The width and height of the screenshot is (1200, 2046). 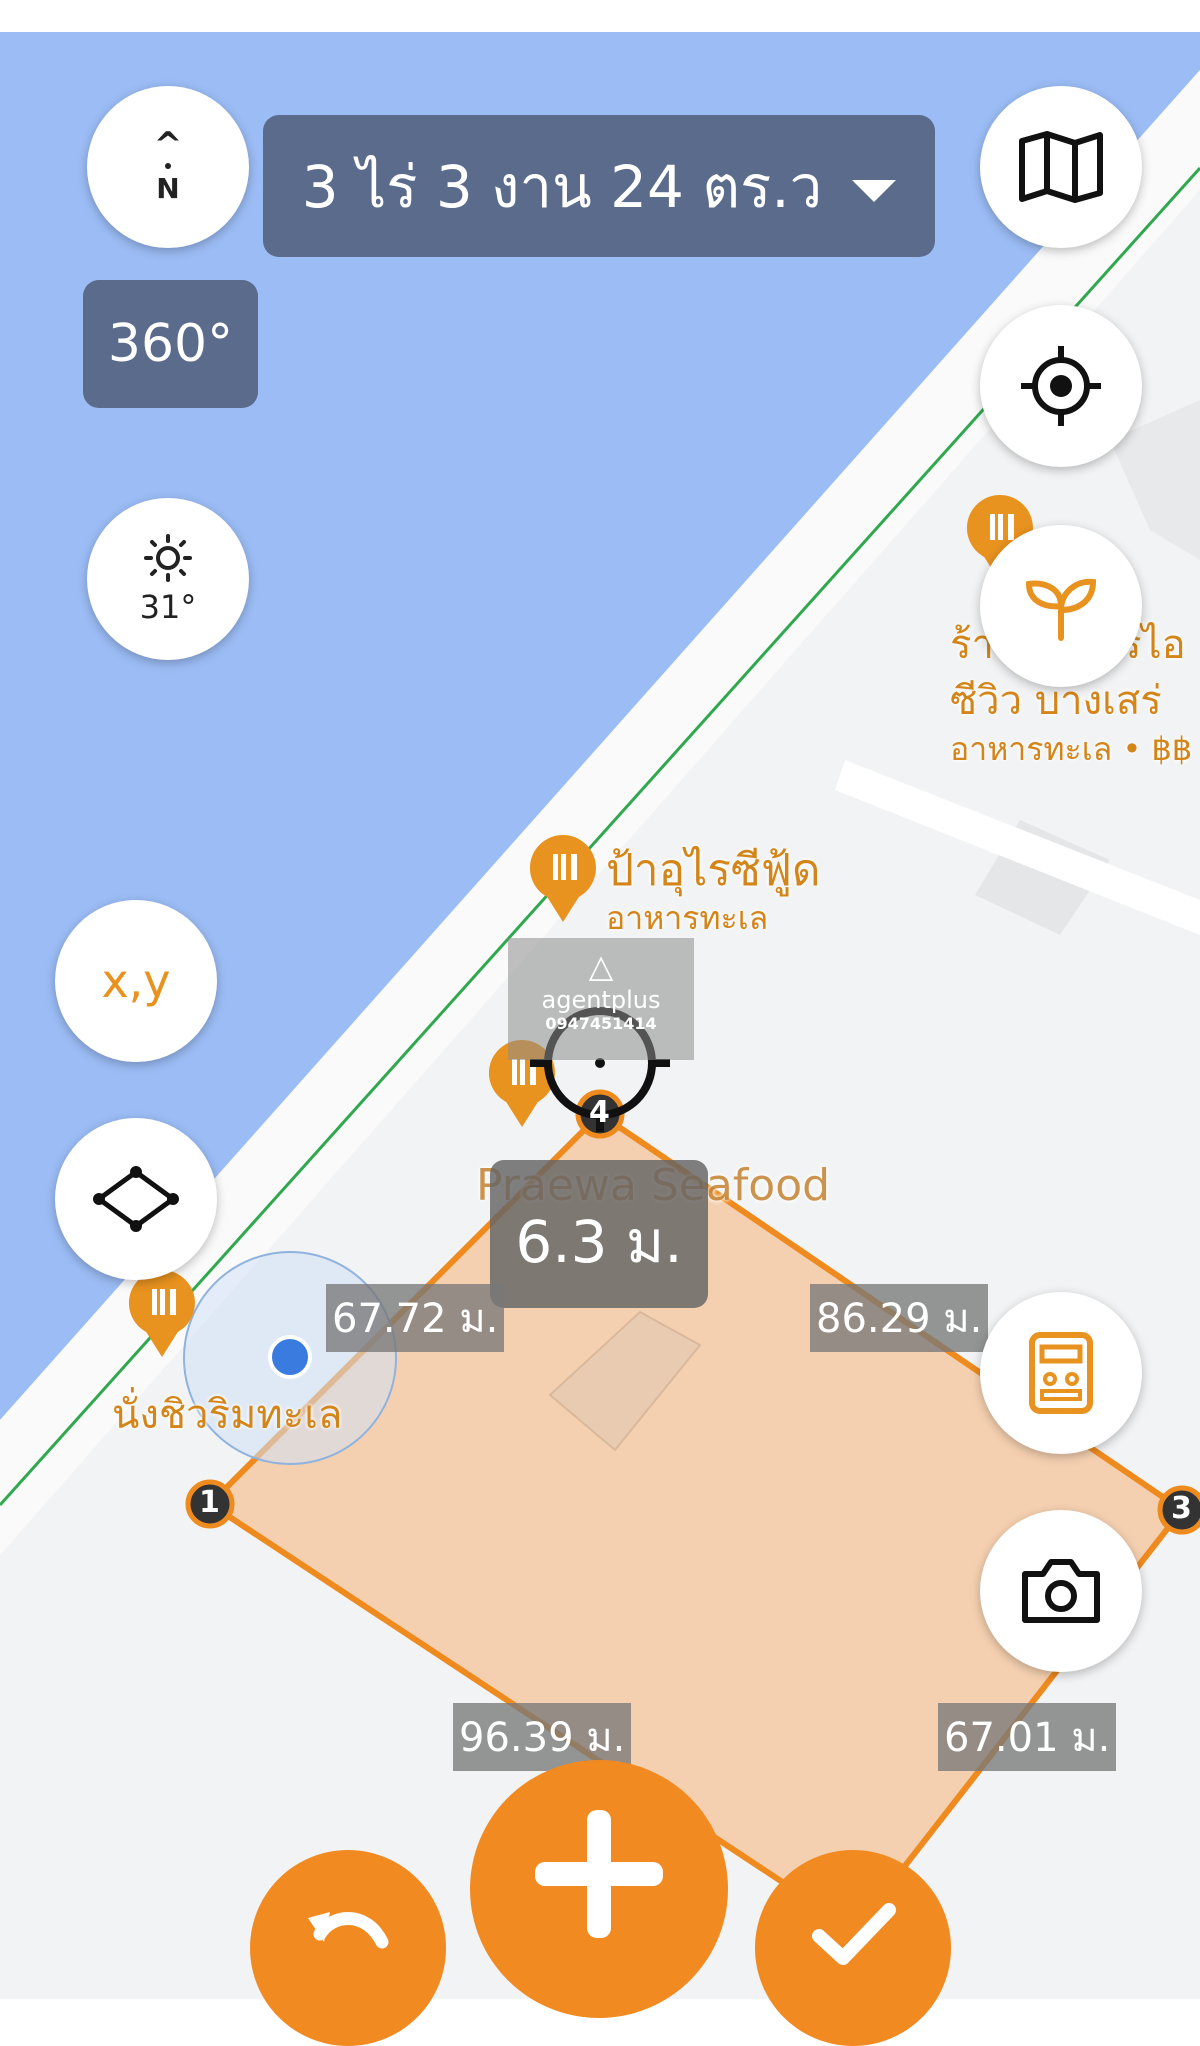 What do you see at coordinates (1181, 1508) in the screenshot?
I see `vertex-label-3: 3` at bounding box center [1181, 1508].